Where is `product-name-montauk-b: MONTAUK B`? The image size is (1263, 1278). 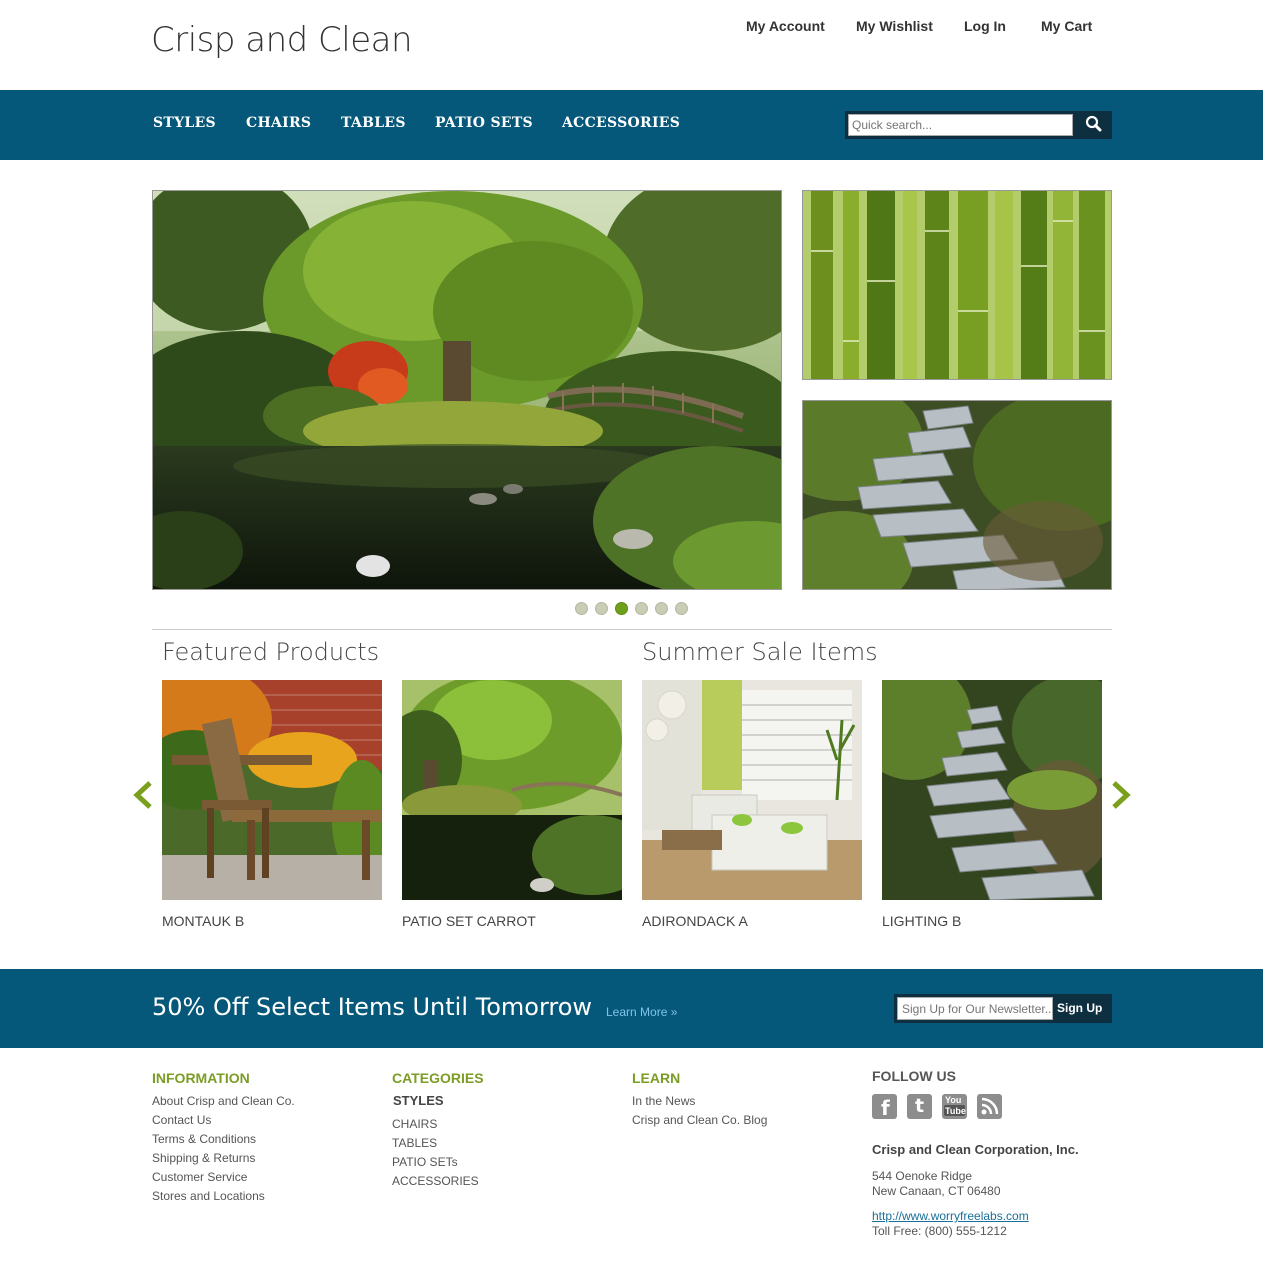
product-name-montauk-b: MONTAUK B is located at coordinates (203, 921).